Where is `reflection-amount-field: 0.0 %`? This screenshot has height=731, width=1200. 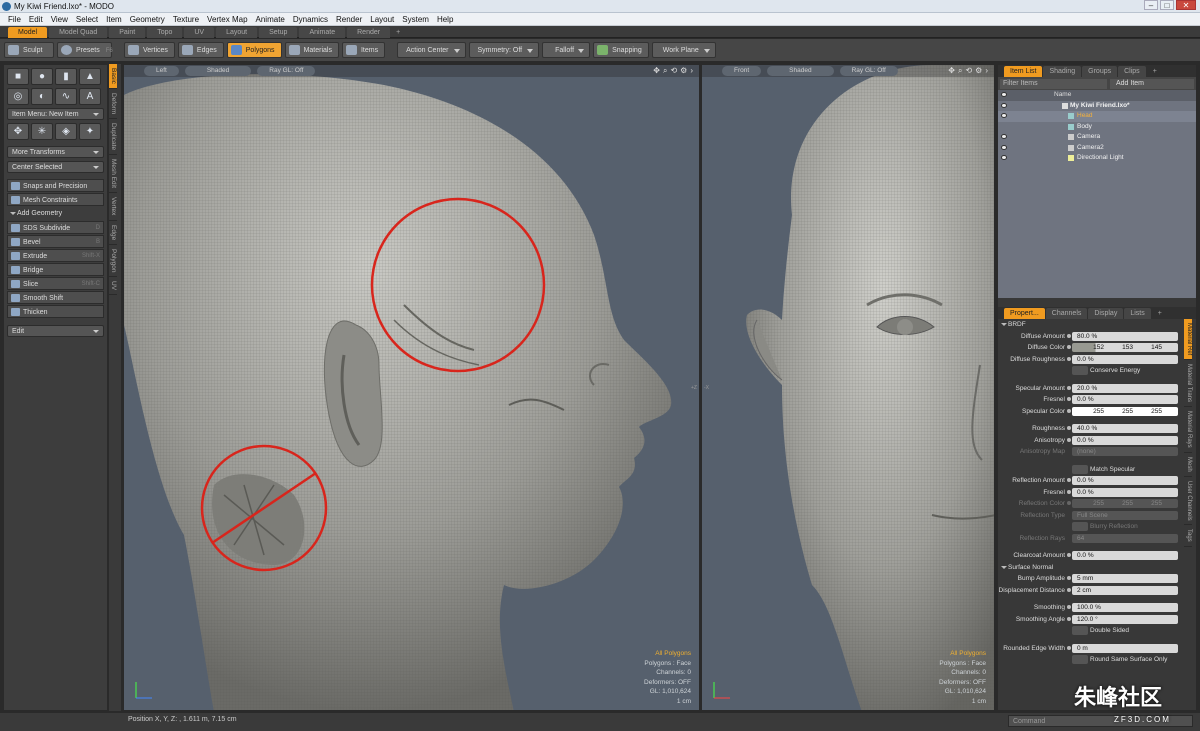
reflection-amount-field: 0.0 % is located at coordinates (1125, 480).